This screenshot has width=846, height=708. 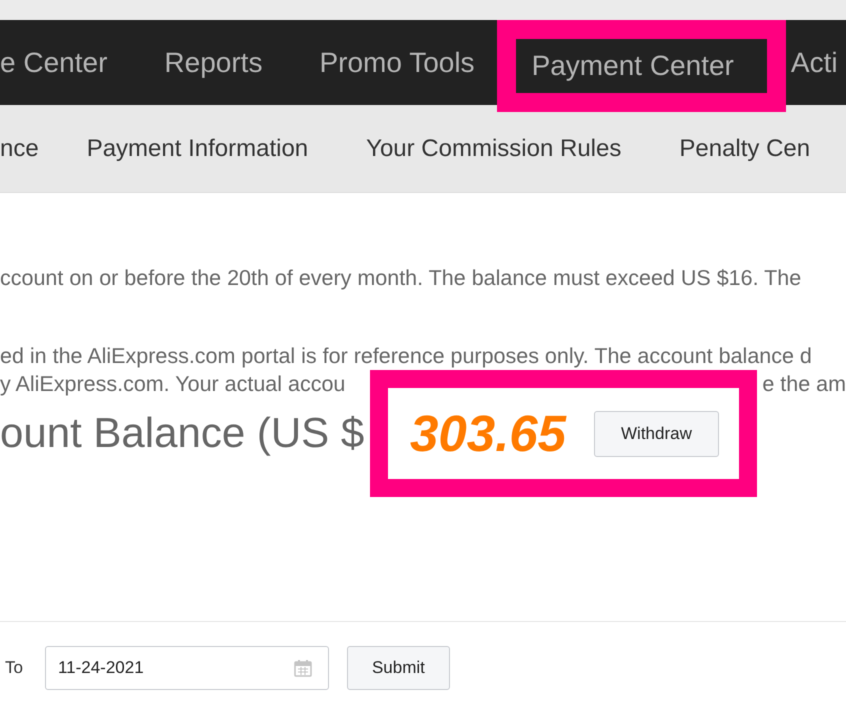 What do you see at coordinates (494, 148) in the screenshot?
I see `sub-nav-tab: Your Commission Rules` at bounding box center [494, 148].